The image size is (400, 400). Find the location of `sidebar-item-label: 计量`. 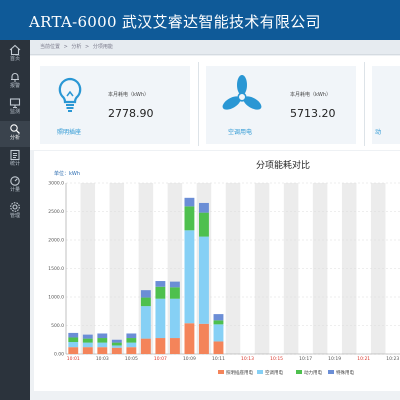

sidebar-item-label: 计量 is located at coordinates (14, 190).